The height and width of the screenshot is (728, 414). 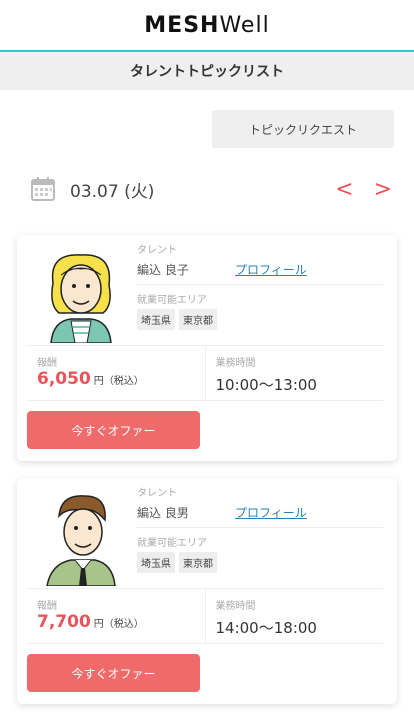 I want to click on date-navigator: 03.07 (火) < >, so click(x=207, y=189).